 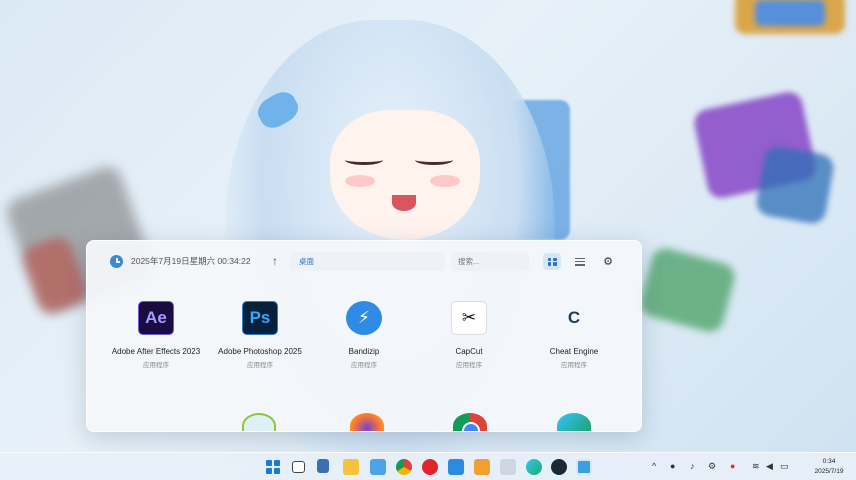 I want to click on battery-icon: ▭, so click(x=784, y=466).